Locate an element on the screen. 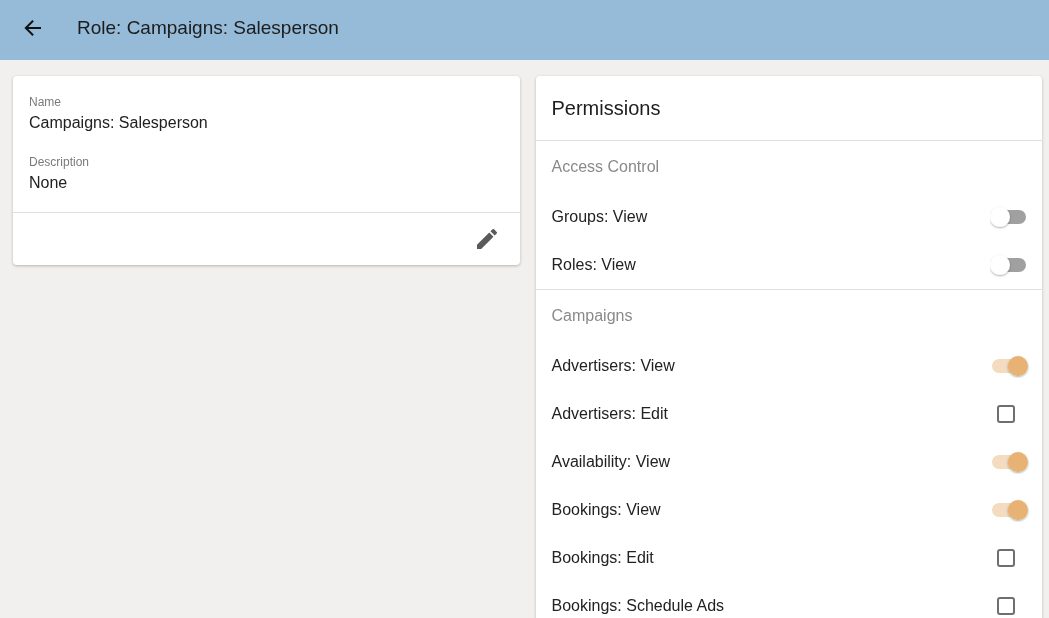 This screenshot has height=618, width=1049. back-arrow-icon is located at coordinates (33, 28).